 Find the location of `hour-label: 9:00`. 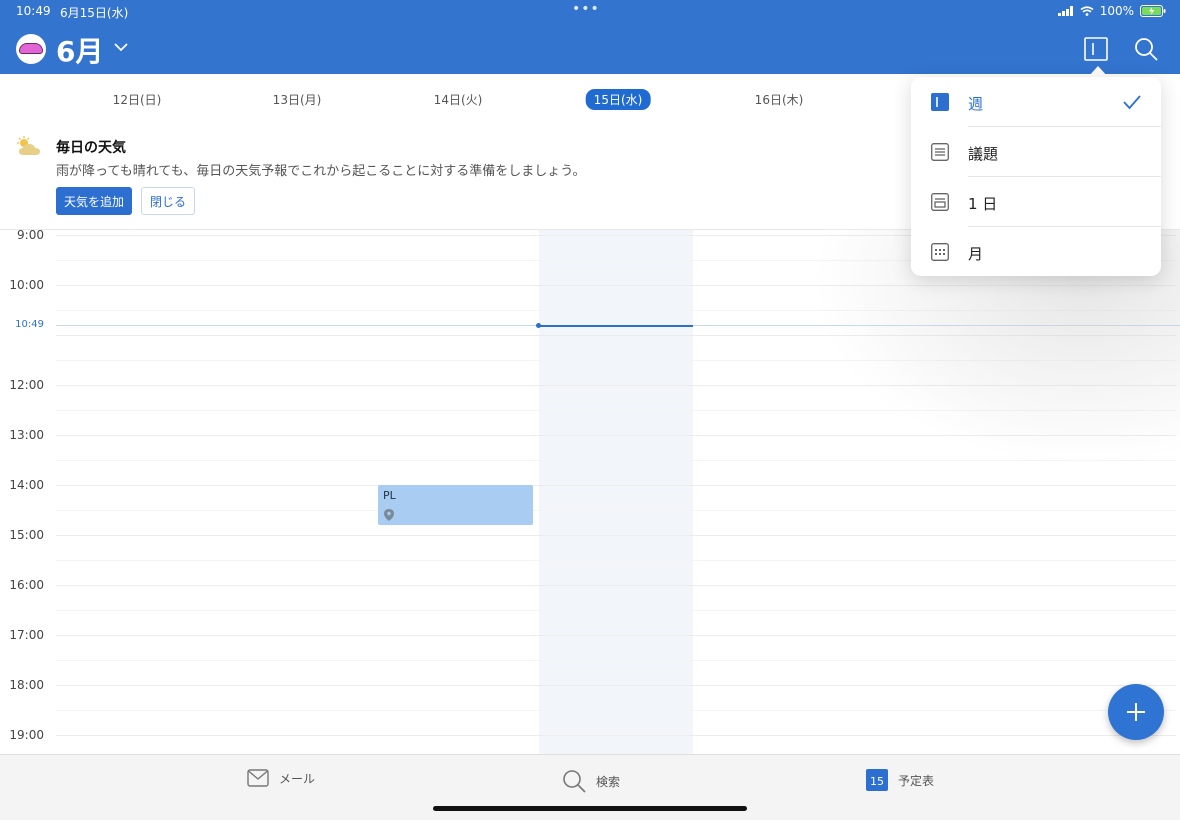

hour-label: 9:00 is located at coordinates (30, 236).